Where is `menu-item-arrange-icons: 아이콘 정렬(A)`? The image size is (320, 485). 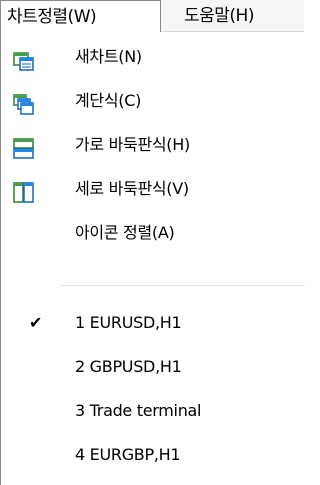
menu-item-arrange-icons: 아이콘 정렬(A) is located at coordinates (153, 233).